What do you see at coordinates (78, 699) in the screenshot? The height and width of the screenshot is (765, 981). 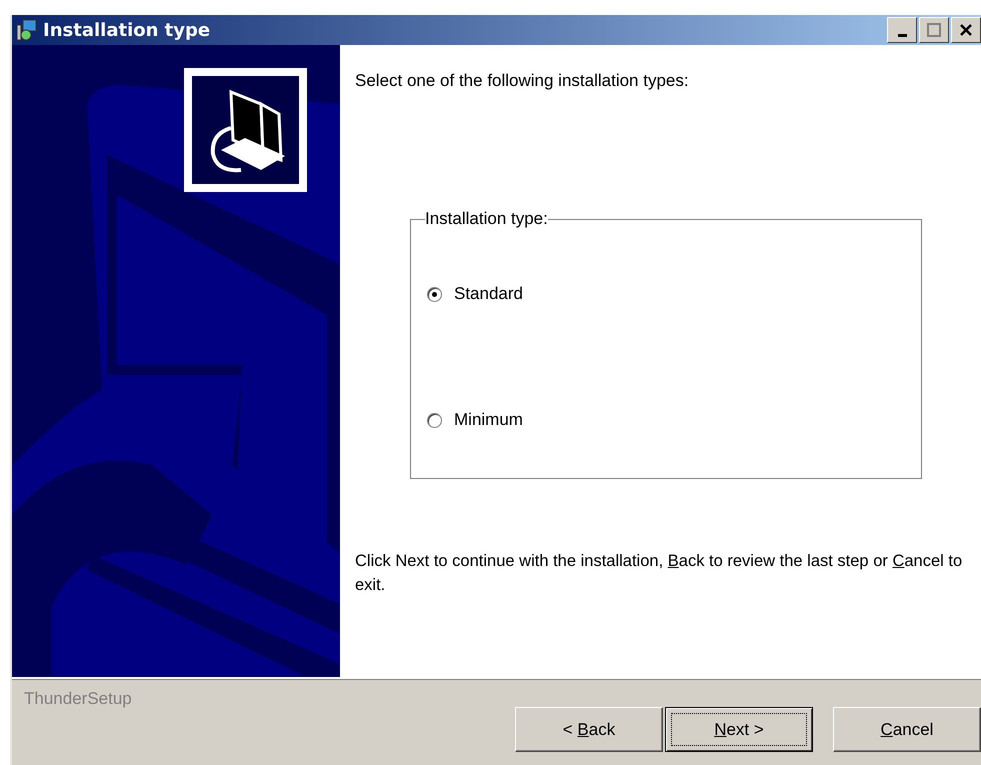 I see `brand-label: ThunderSetup` at bounding box center [78, 699].